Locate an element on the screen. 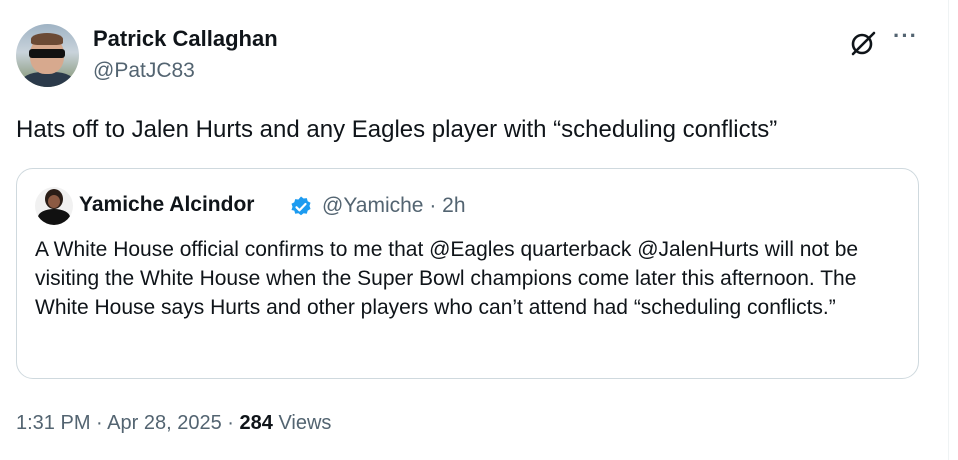 The height and width of the screenshot is (460, 958). quoted-avatar-body-shape is located at coordinates (54, 217).